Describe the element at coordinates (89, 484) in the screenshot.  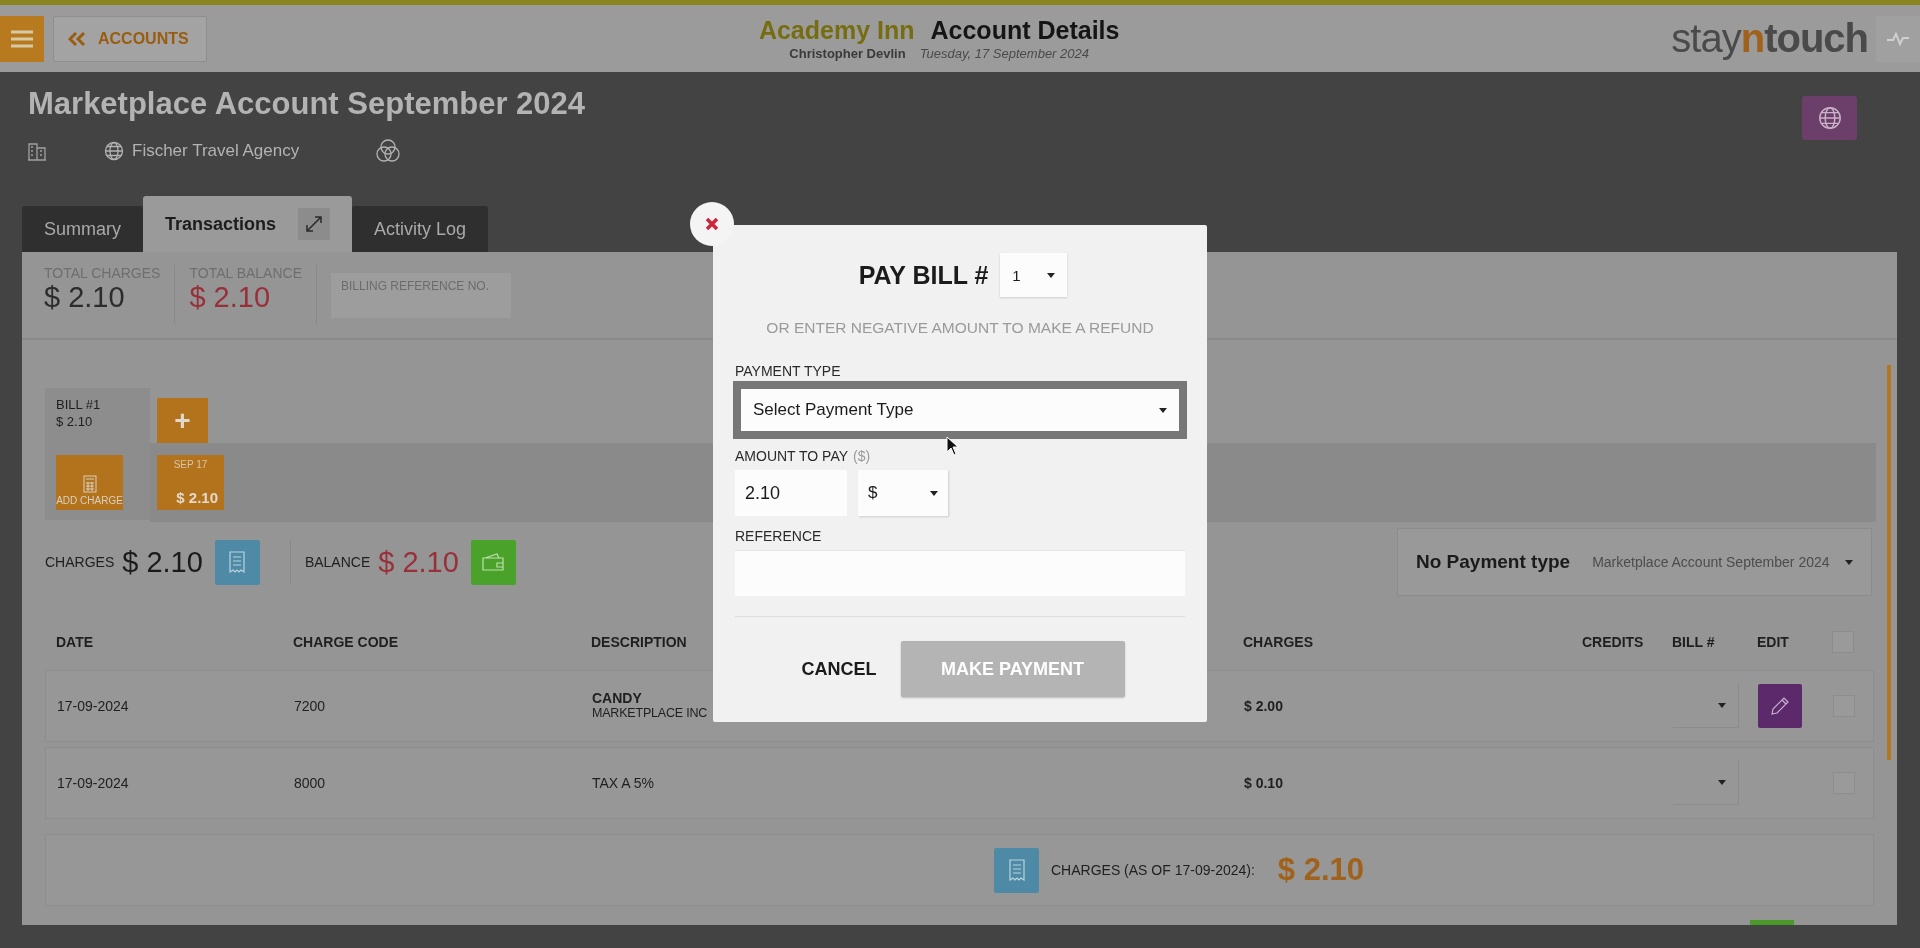
I see `calculator-icon` at that location.